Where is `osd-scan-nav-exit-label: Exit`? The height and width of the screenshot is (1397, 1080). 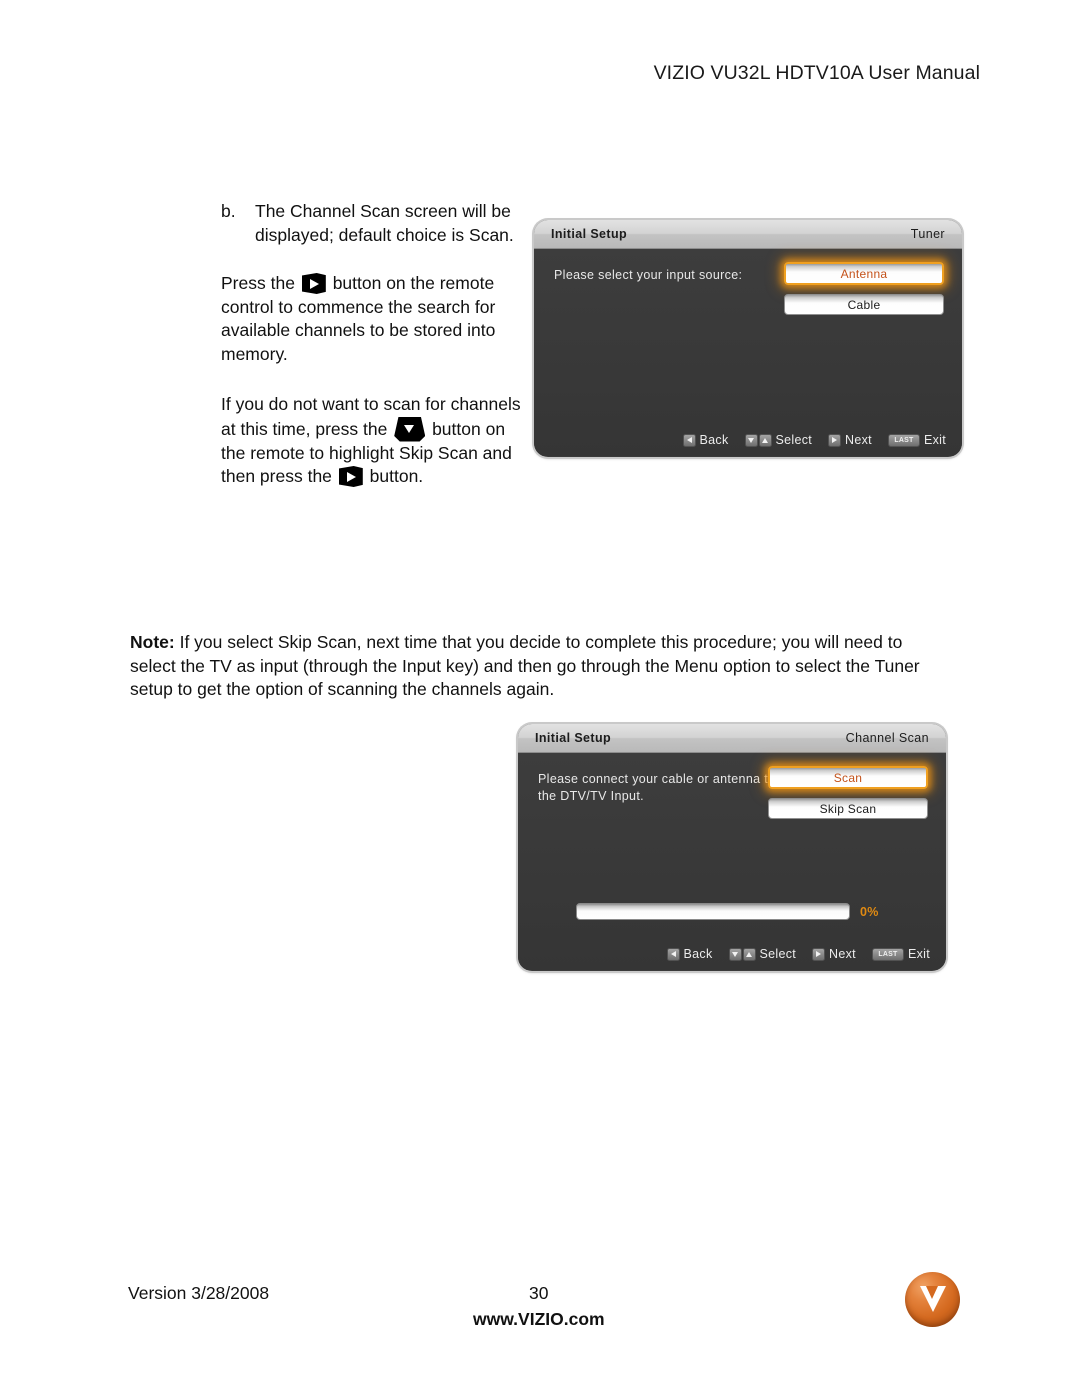 osd-scan-nav-exit-label: Exit is located at coordinates (918, 954).